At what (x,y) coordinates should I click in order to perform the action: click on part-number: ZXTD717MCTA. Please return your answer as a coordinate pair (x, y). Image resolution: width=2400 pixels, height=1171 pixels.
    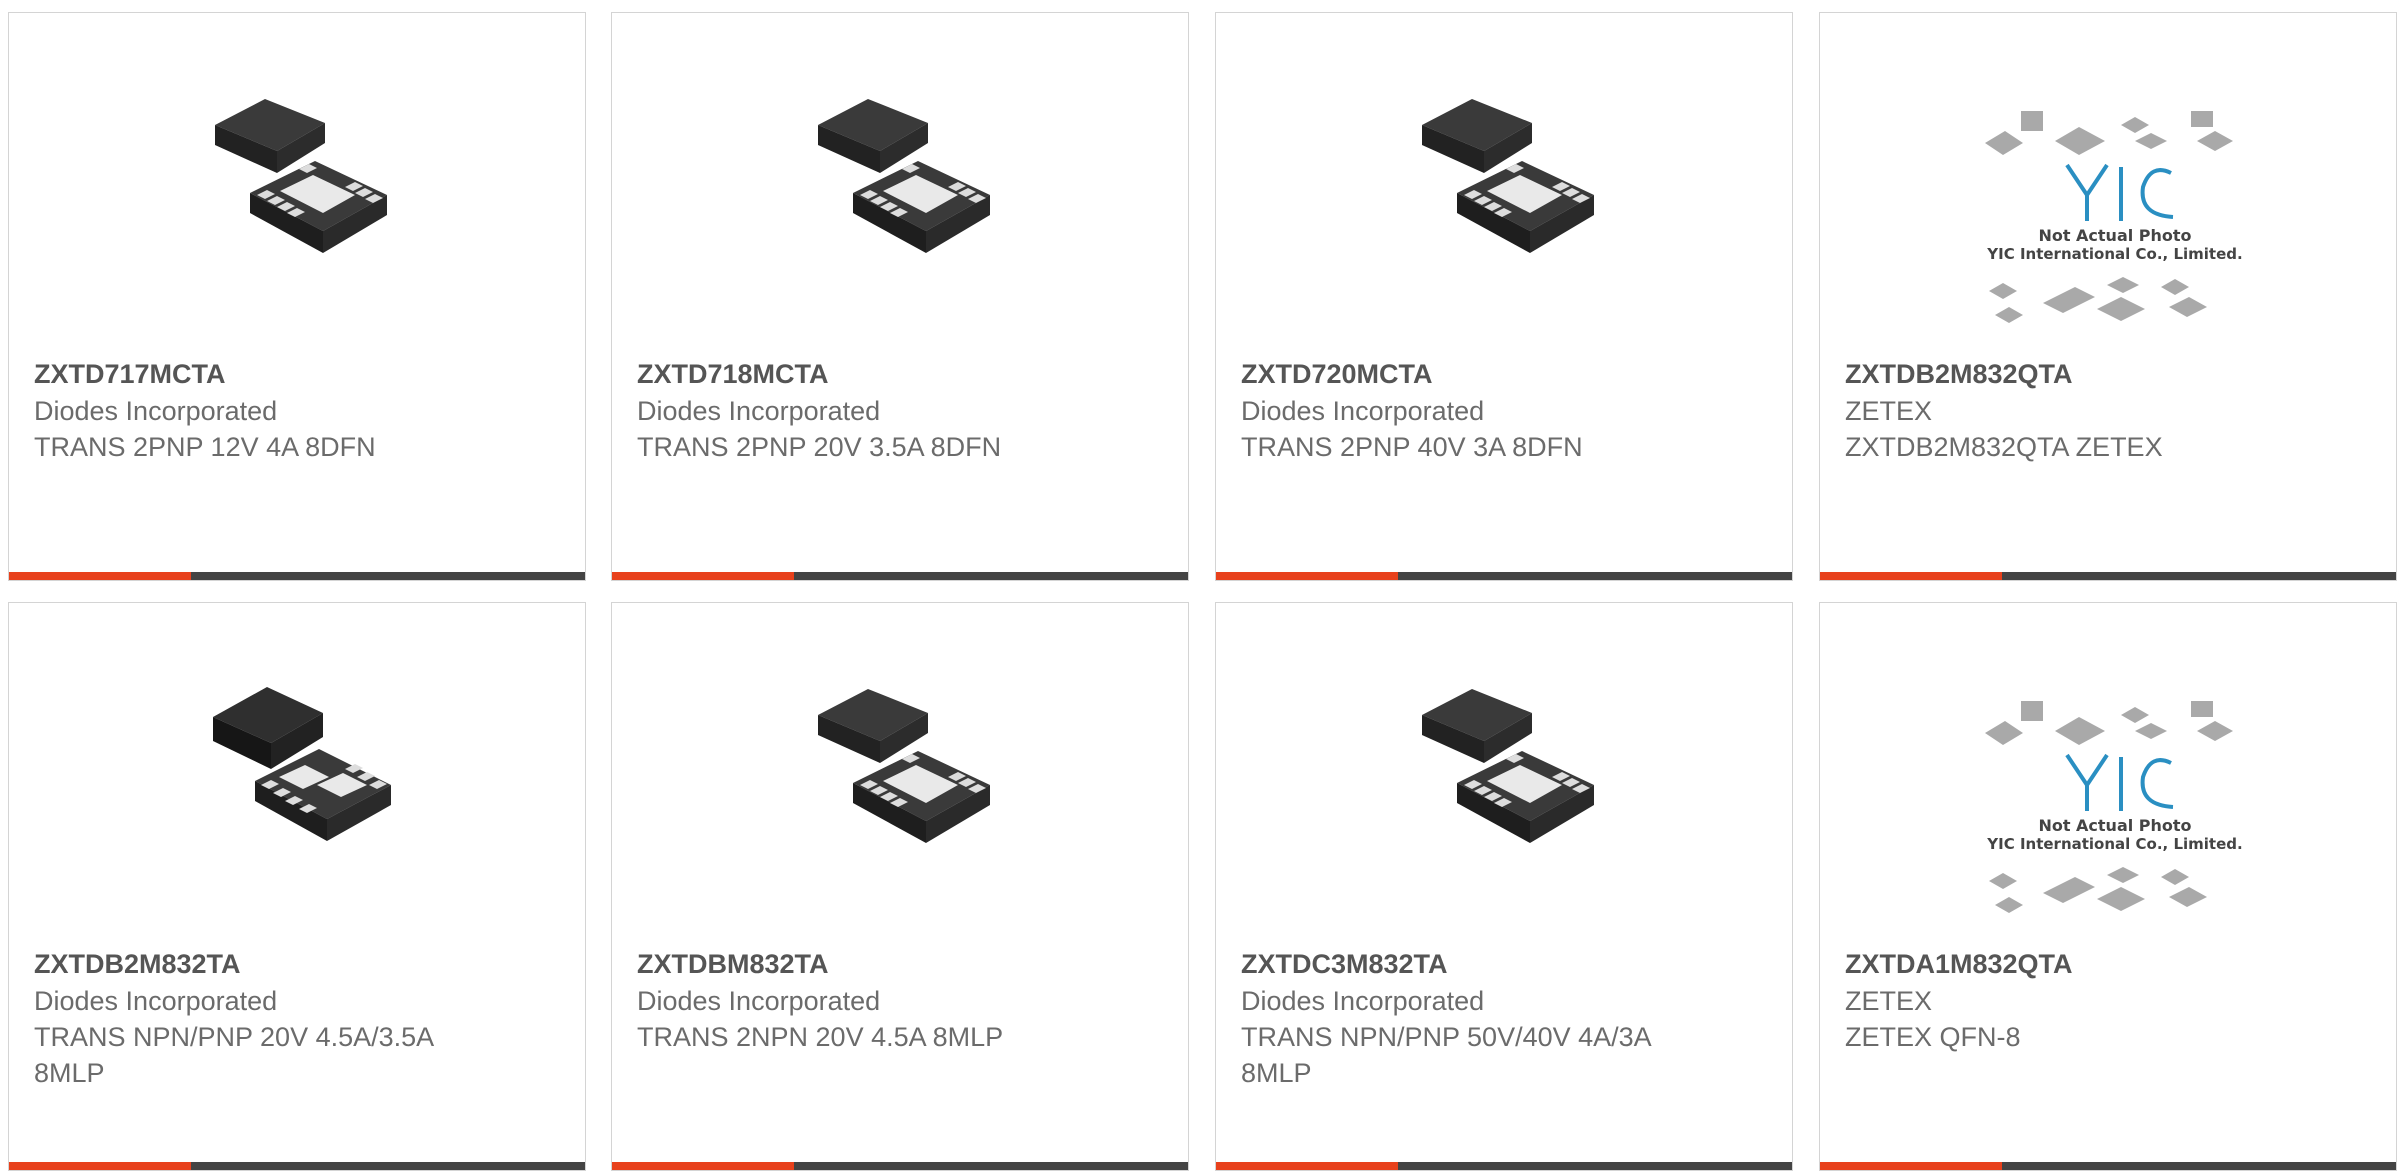
    Looking at the image, I should click on (297, 374).